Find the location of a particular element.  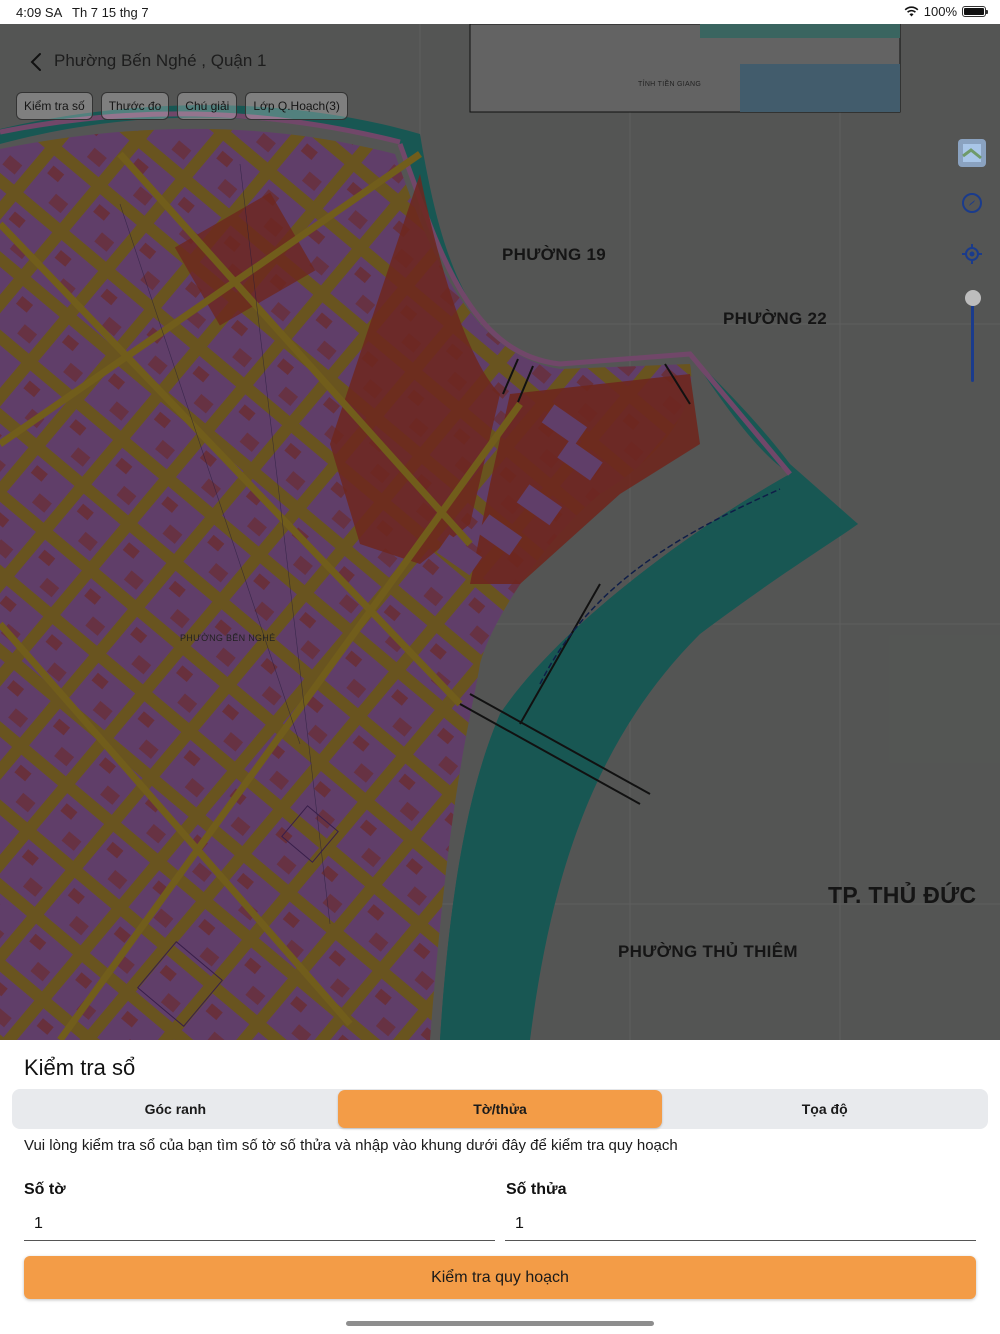

compass-button is located at coordinates (972, 203).